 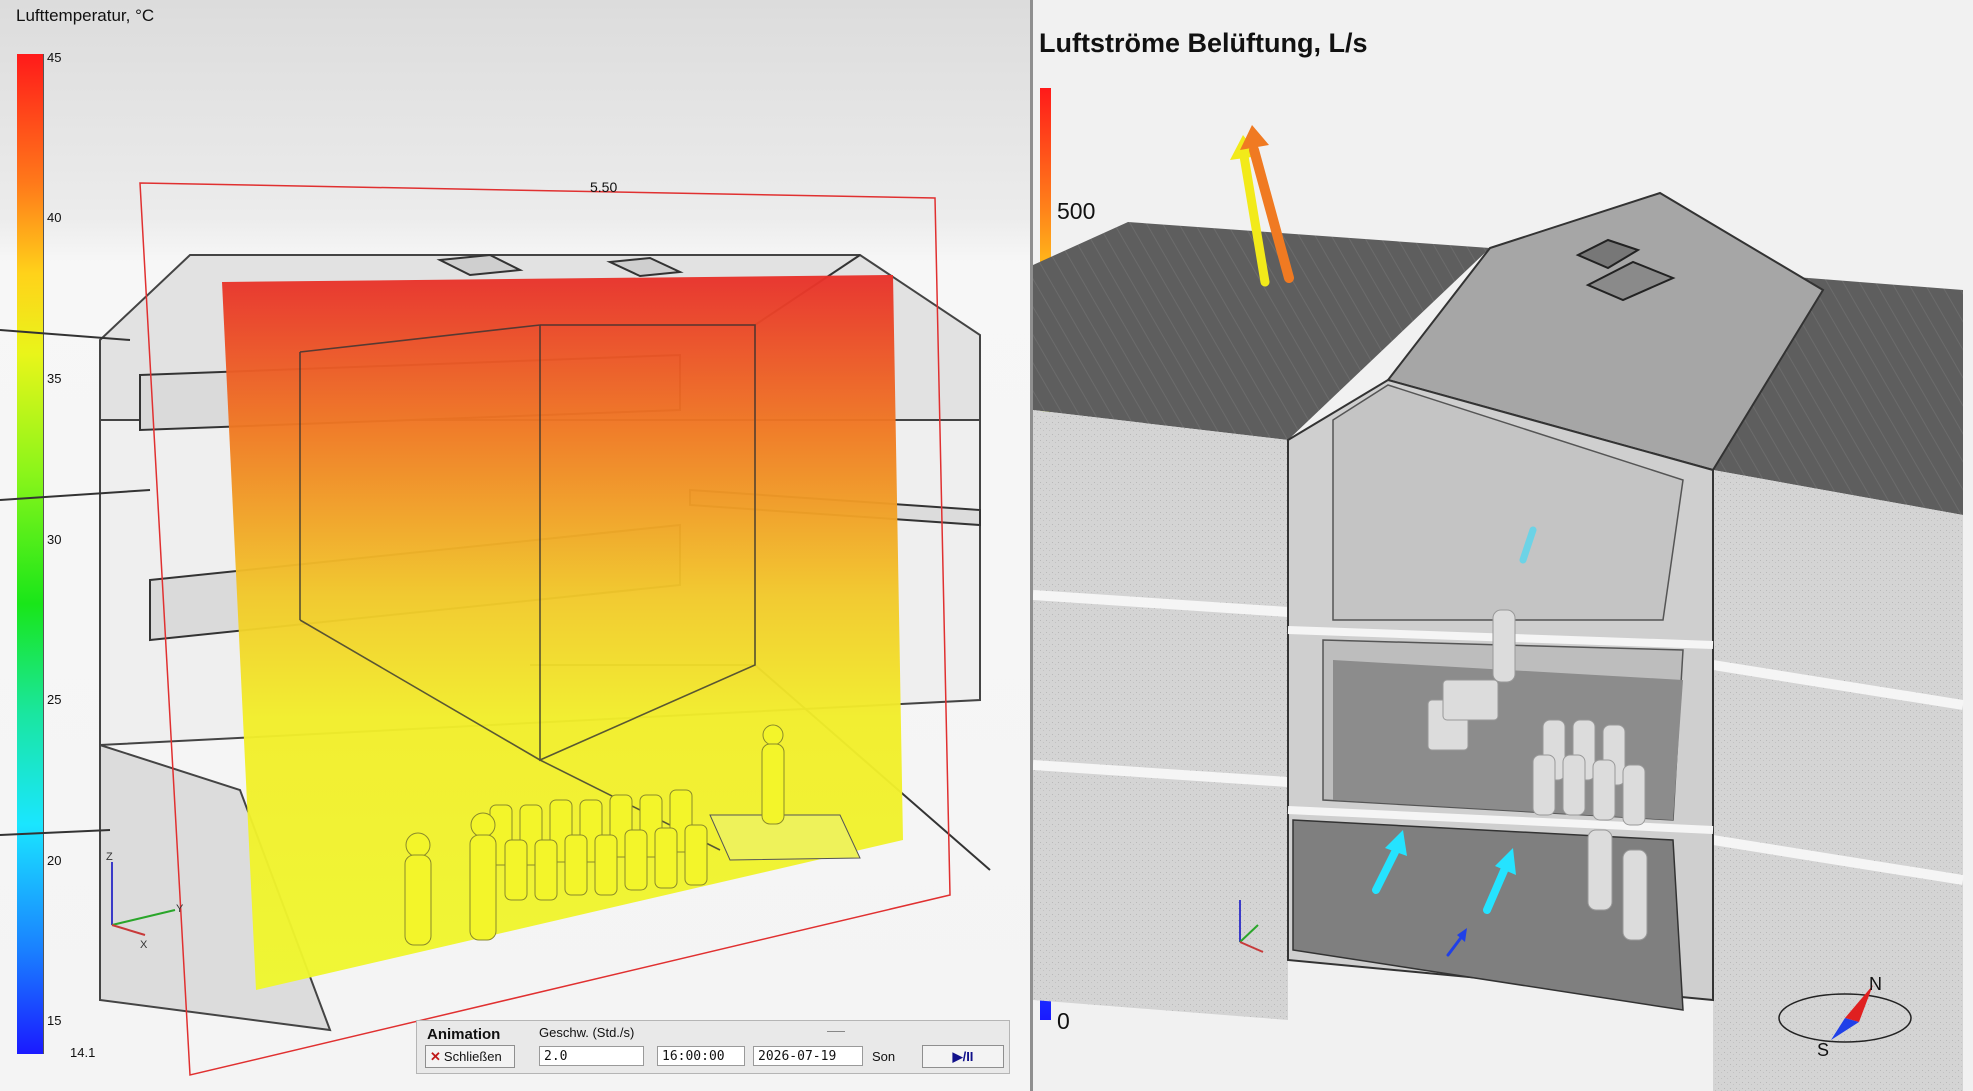 I want to click on day-of-week-label: Son, so click(x=884, y=1056).